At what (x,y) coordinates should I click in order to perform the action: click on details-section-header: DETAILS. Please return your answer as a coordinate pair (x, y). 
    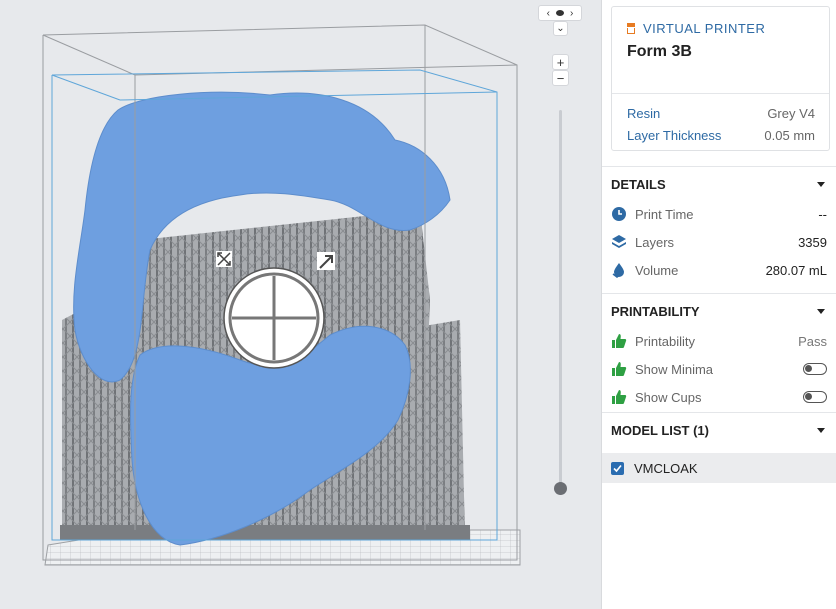
    Looking at the image, I should click on (719, 184).